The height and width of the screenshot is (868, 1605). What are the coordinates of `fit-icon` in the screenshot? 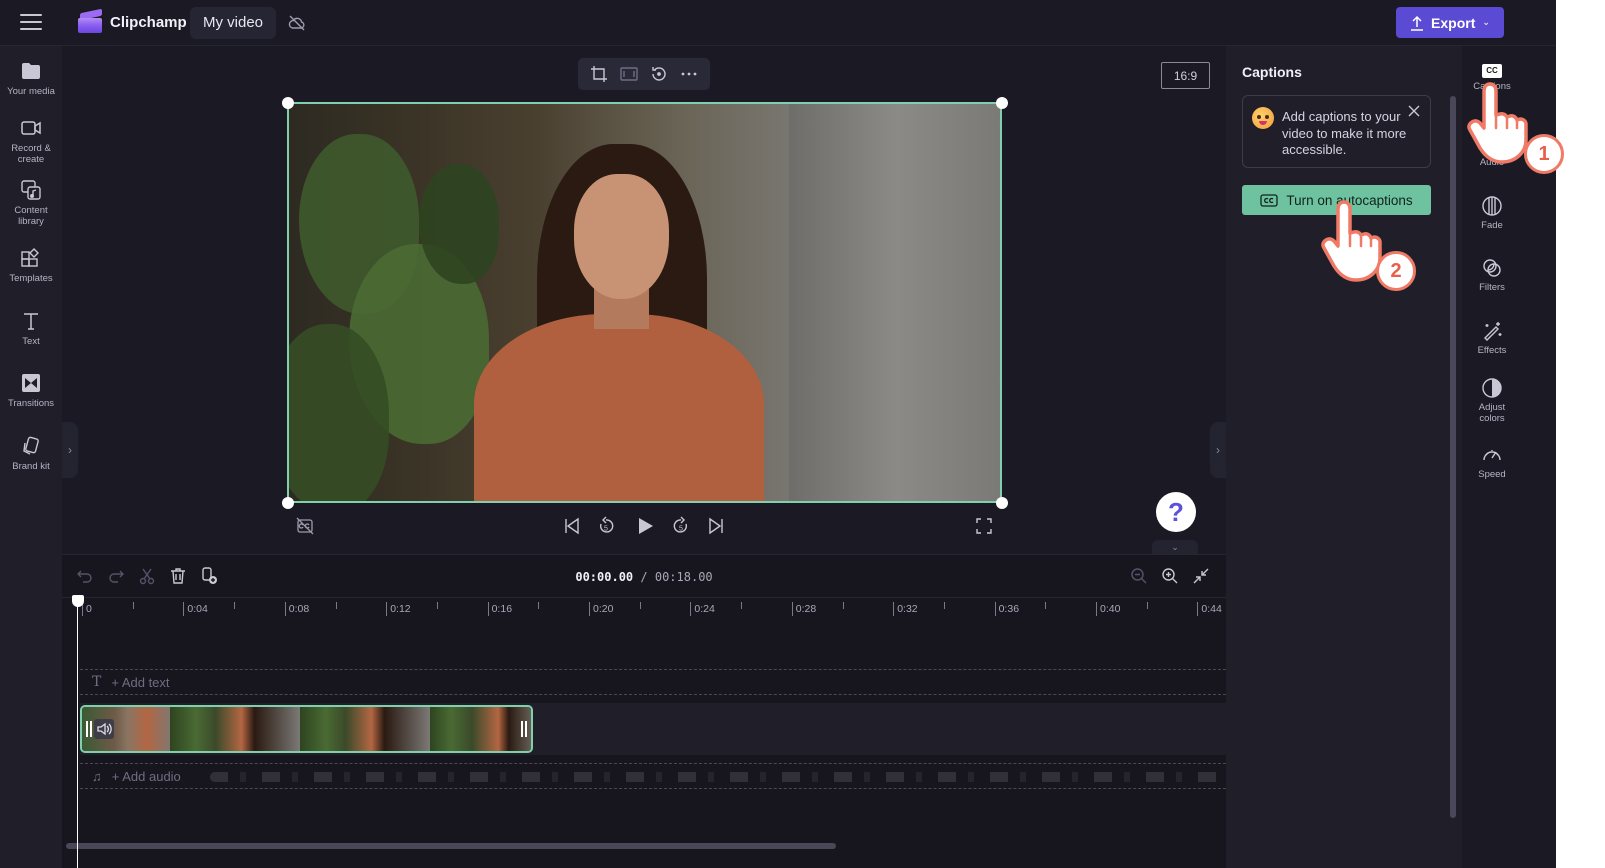 It's located at (629, 74).